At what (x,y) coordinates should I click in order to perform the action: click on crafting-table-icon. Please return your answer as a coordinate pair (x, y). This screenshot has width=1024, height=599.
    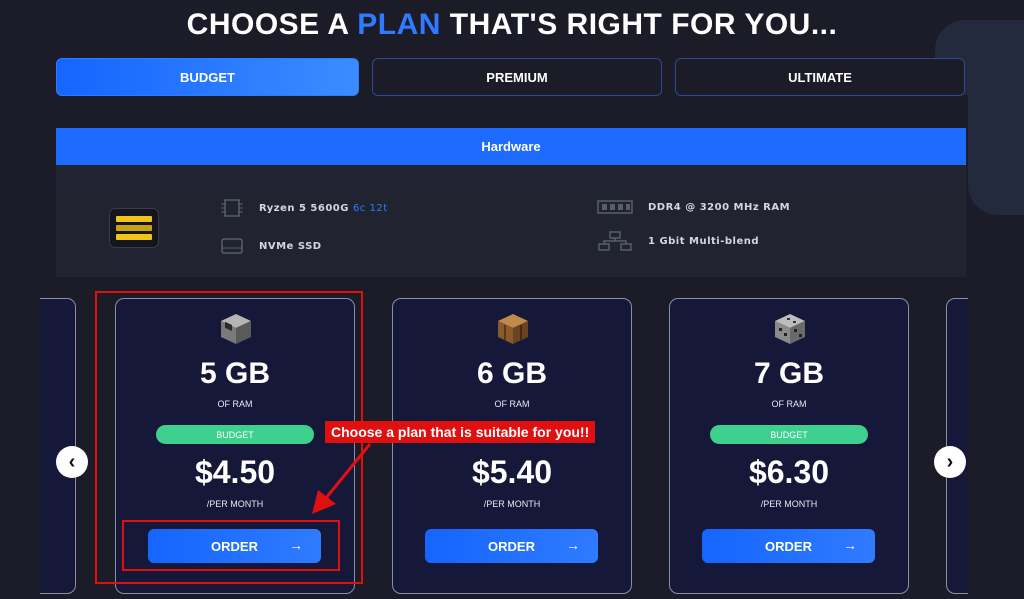
    Looking at the image, I should click on (513, 329).